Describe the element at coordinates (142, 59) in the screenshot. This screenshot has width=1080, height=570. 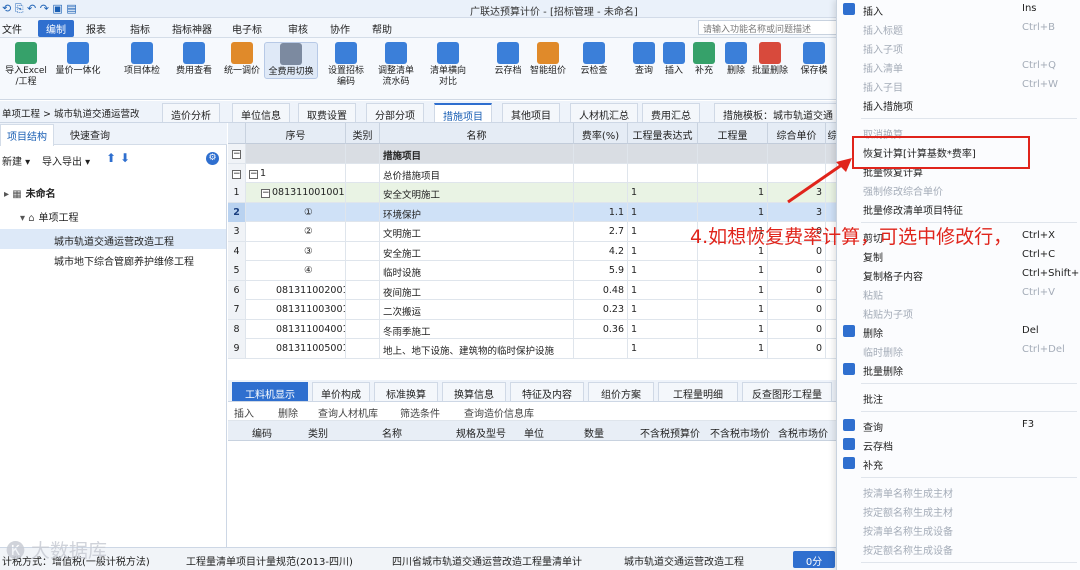
I see `ribbon-button: 项目体检` at that location.